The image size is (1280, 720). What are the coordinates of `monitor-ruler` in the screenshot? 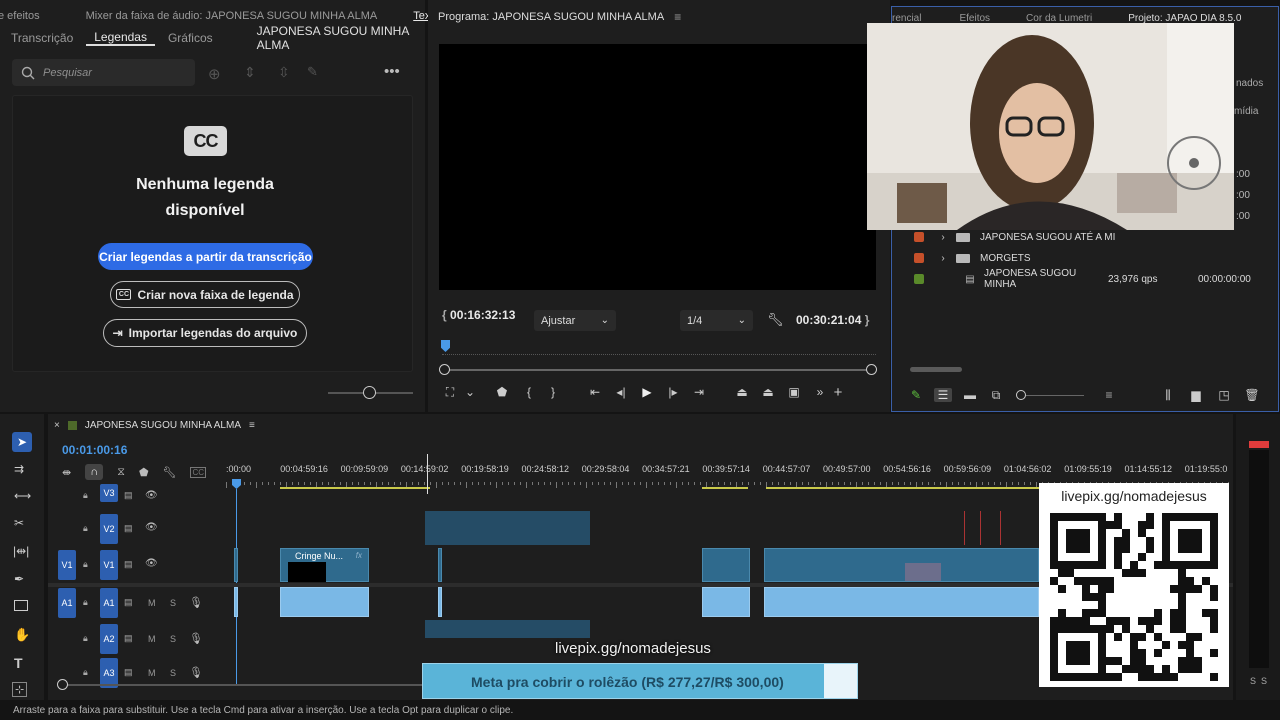 It's located at (659, 349).